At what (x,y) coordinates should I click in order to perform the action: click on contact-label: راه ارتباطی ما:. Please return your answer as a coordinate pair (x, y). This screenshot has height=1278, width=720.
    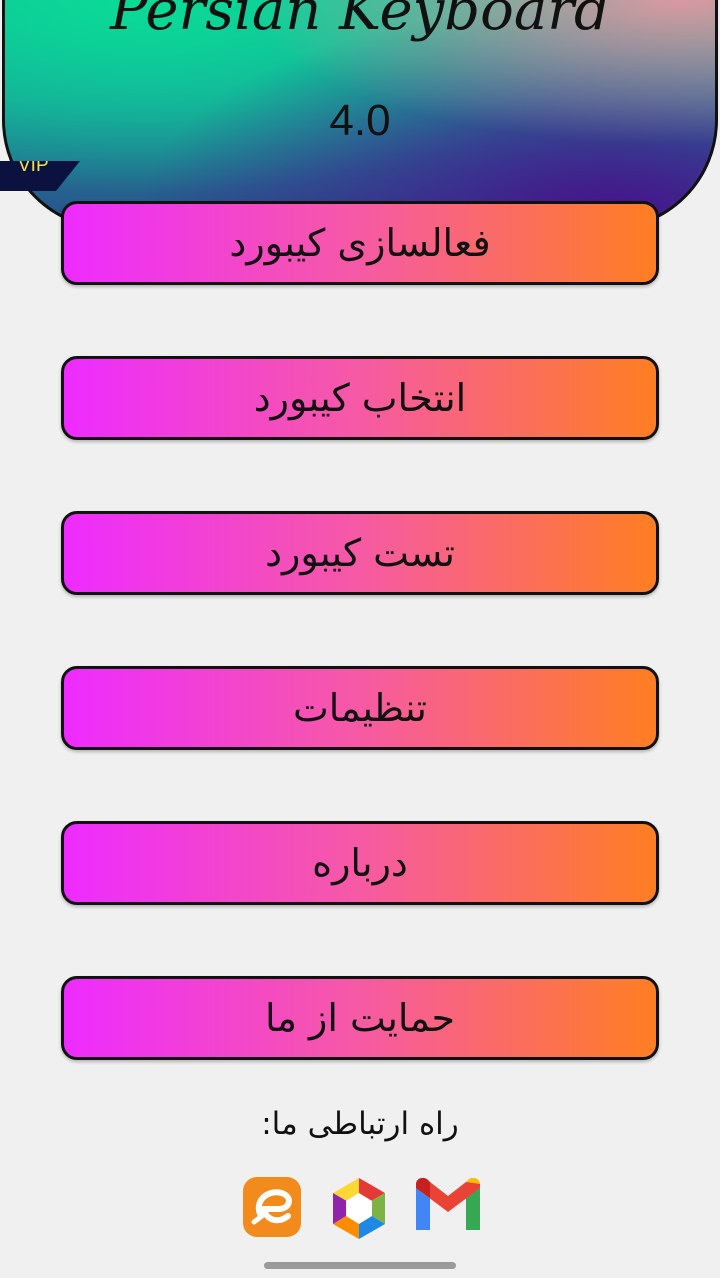
    Looking at the image, I should click on (360, 1124).